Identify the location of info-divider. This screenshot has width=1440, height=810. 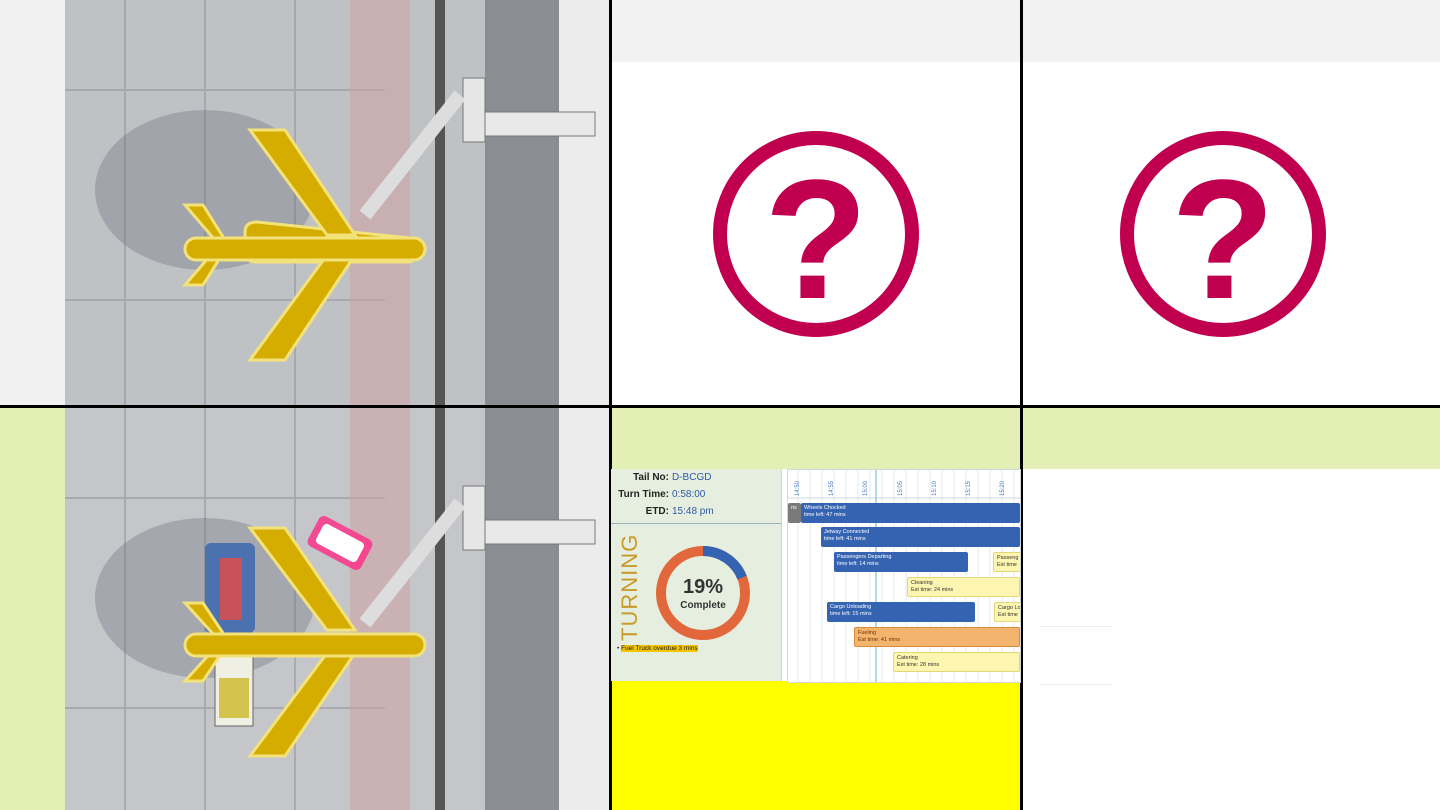
(696, 523).